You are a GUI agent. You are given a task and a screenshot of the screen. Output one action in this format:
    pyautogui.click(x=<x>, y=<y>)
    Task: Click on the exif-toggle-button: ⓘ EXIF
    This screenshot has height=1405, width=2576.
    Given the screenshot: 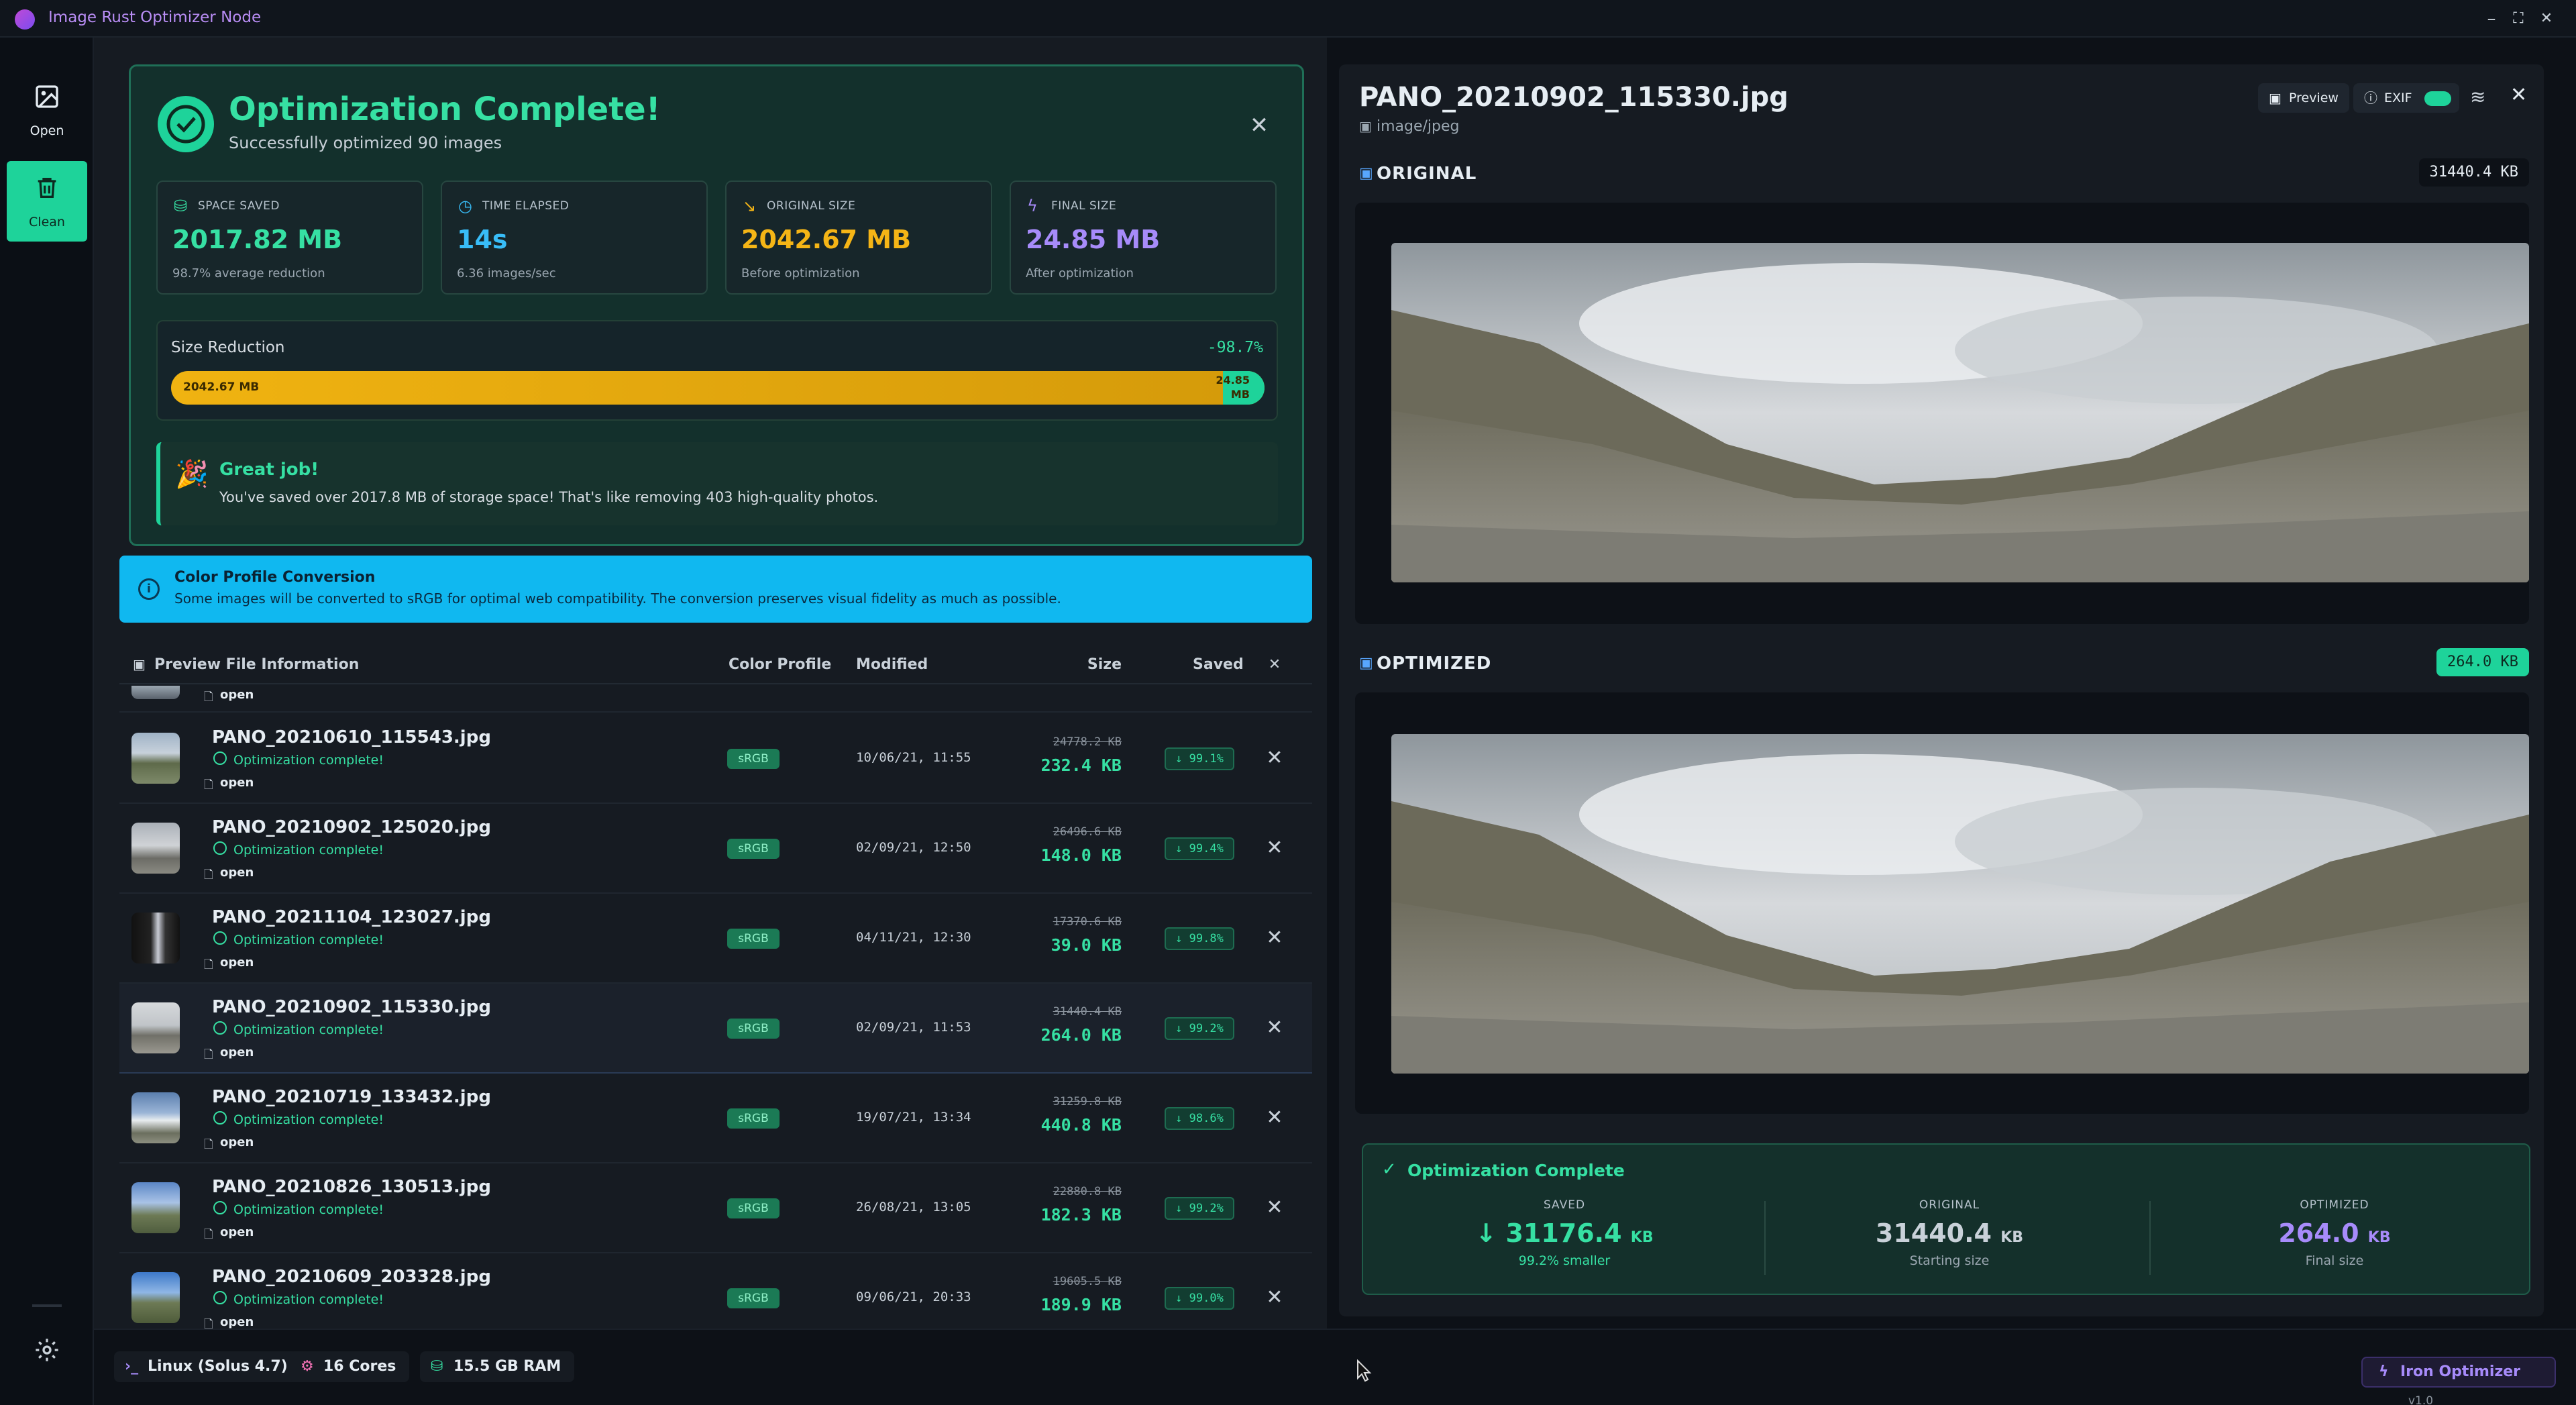 What is the action you would take?
    pyautogui.click(x=2406, y=98)
    